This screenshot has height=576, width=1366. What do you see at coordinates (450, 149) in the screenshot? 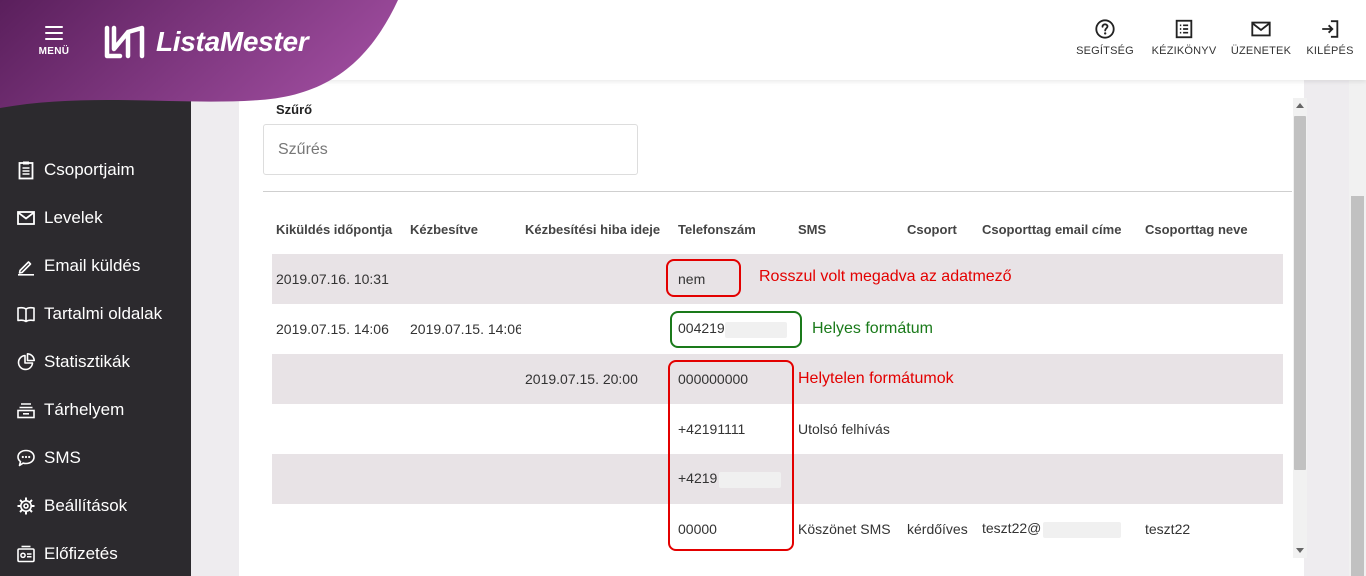
I see `filter-input` at bounding box center [450, 149].